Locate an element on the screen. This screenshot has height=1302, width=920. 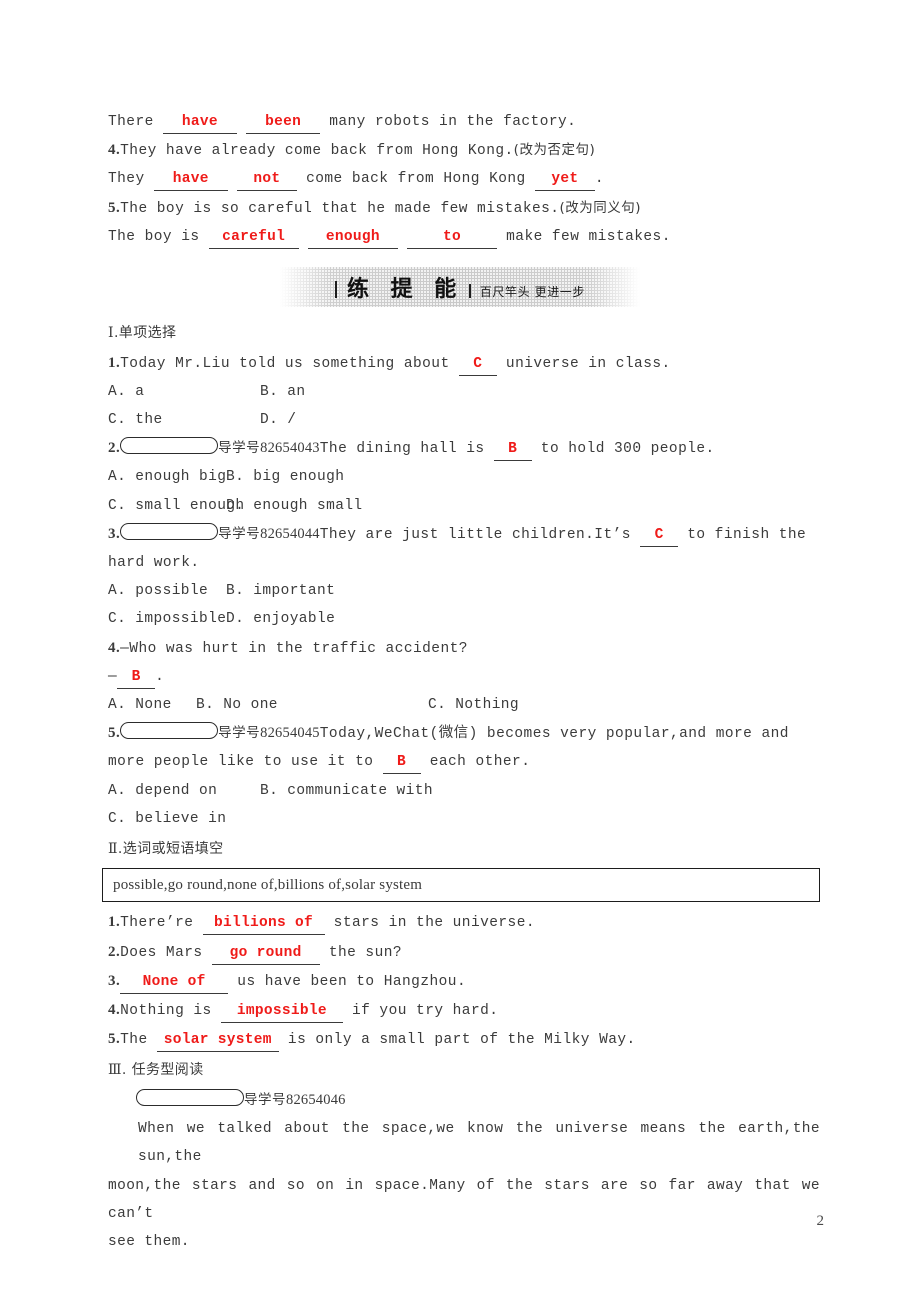
answer-blank: not is located at coordinates (266, 181).